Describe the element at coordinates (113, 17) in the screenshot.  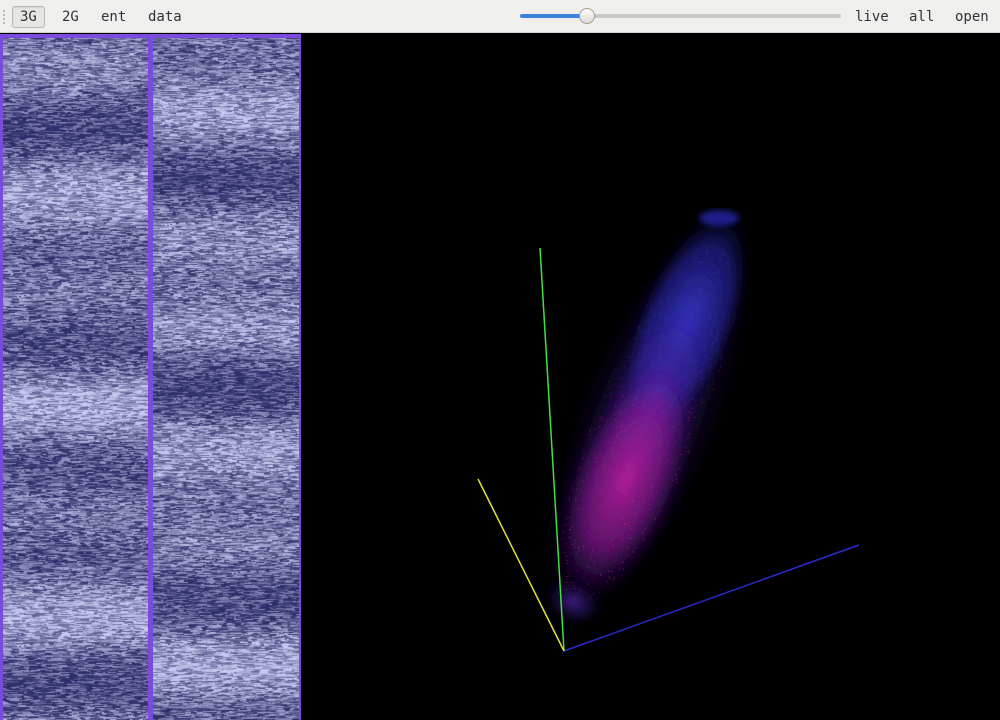
I see `view-entropy-button: ent` at that location.